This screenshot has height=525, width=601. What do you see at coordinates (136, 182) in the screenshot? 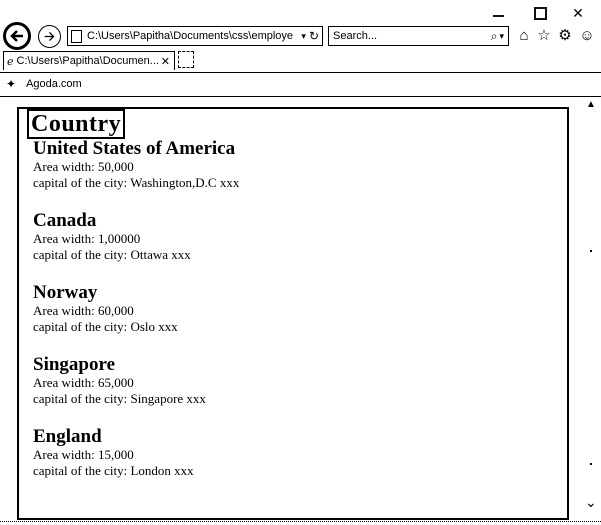
I see `country-capital: capital of the city: Washington,D.C xxx` at bounding box center [136, 182].